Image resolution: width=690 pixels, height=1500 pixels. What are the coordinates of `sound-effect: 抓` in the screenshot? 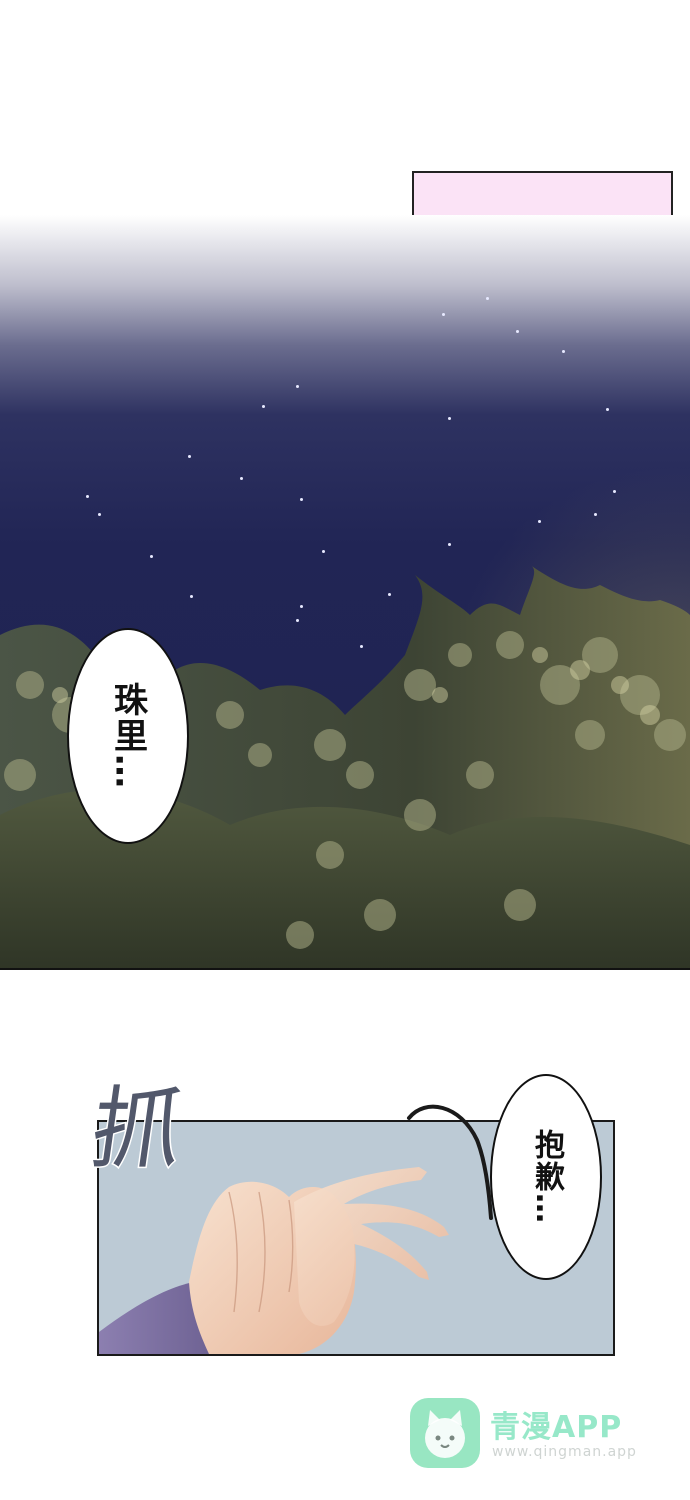 It's located at (137, 1130).